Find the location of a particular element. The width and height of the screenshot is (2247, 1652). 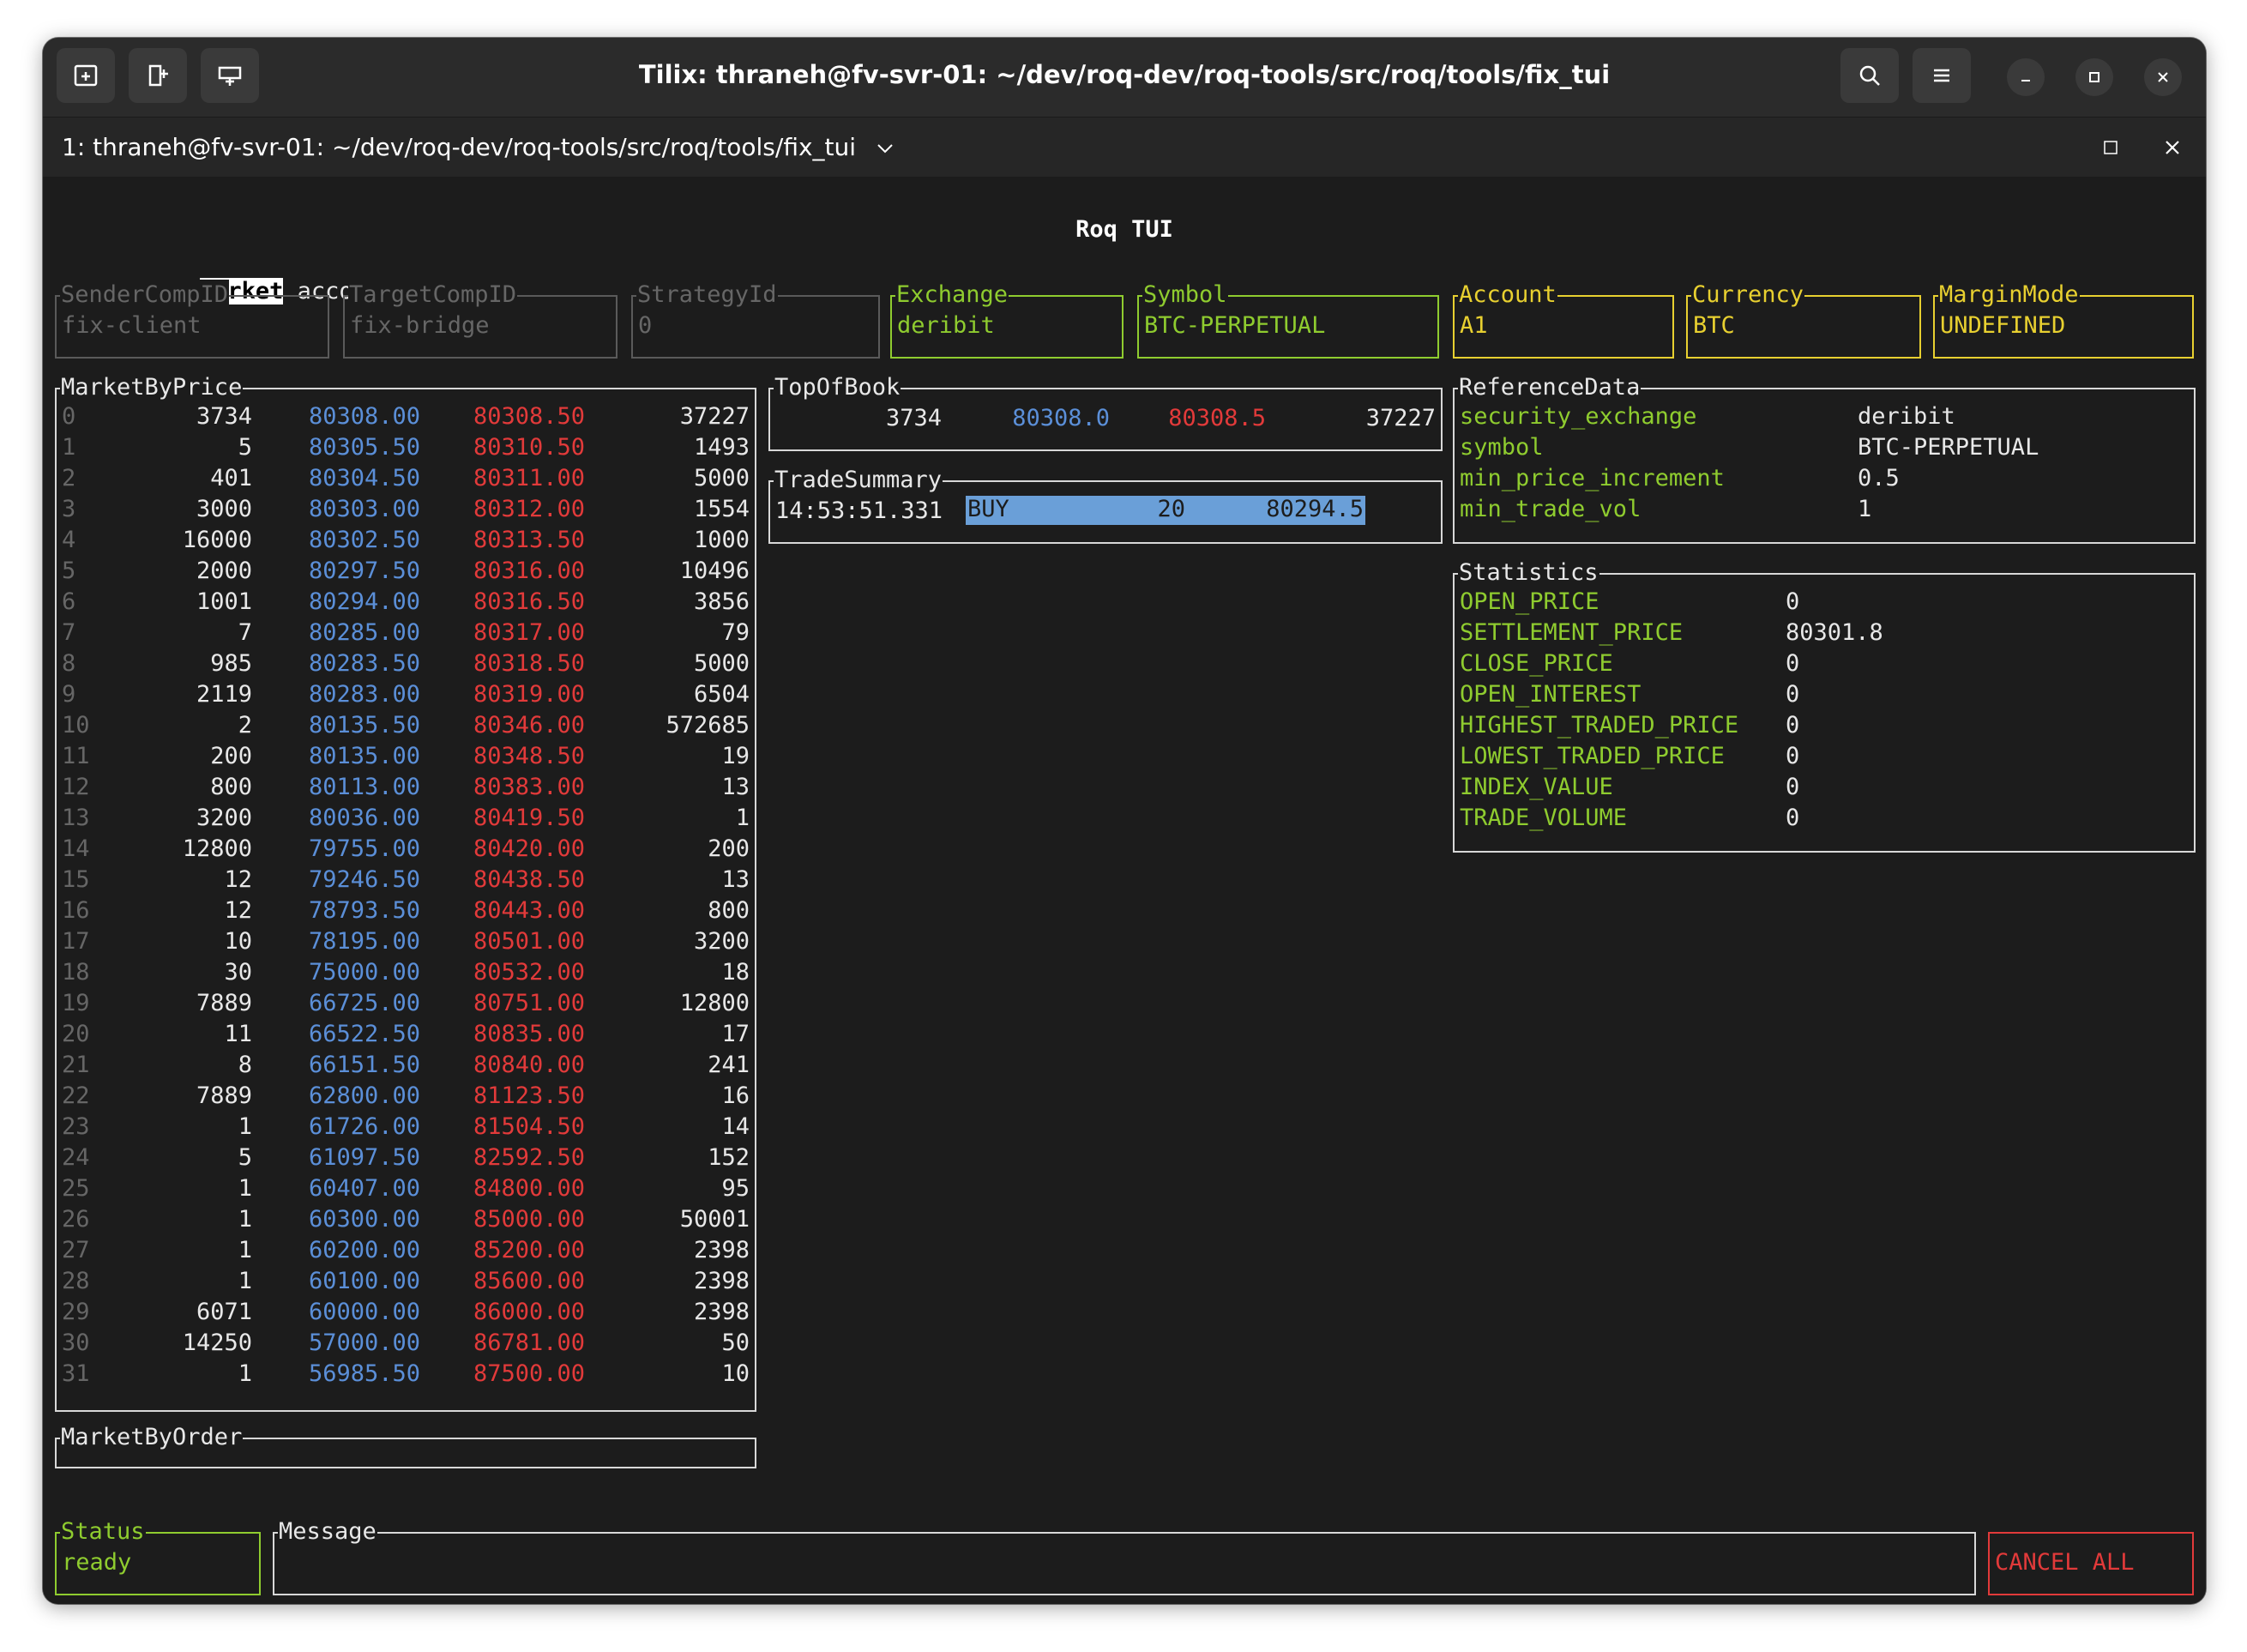

chevron-down-icon is located at coordinates (886, 148).